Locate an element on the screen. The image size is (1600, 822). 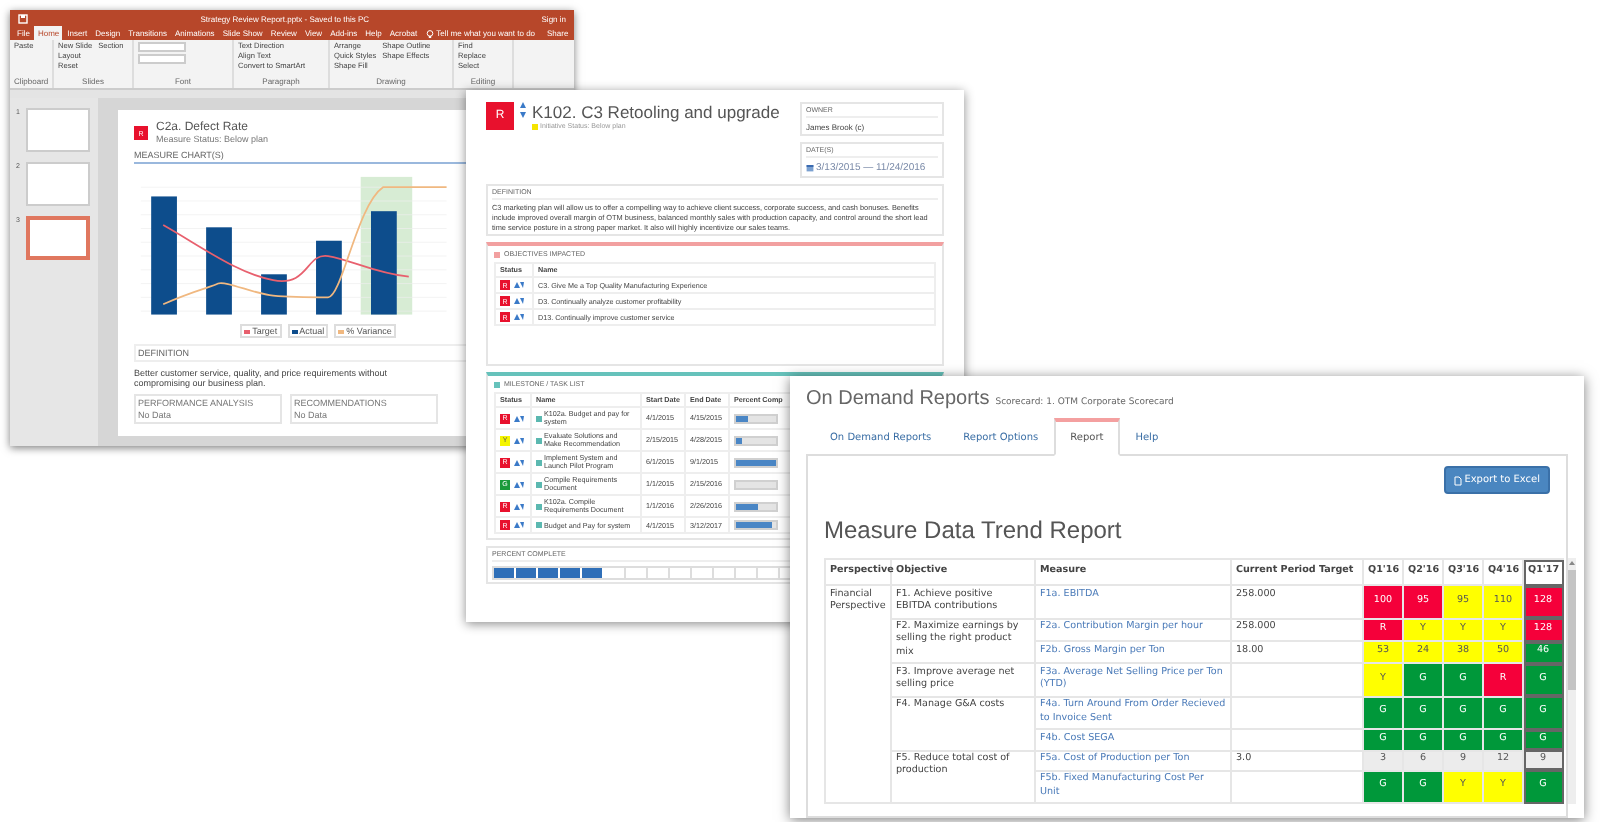
scrollbar-thumb is located at coordinates (1572, 630).